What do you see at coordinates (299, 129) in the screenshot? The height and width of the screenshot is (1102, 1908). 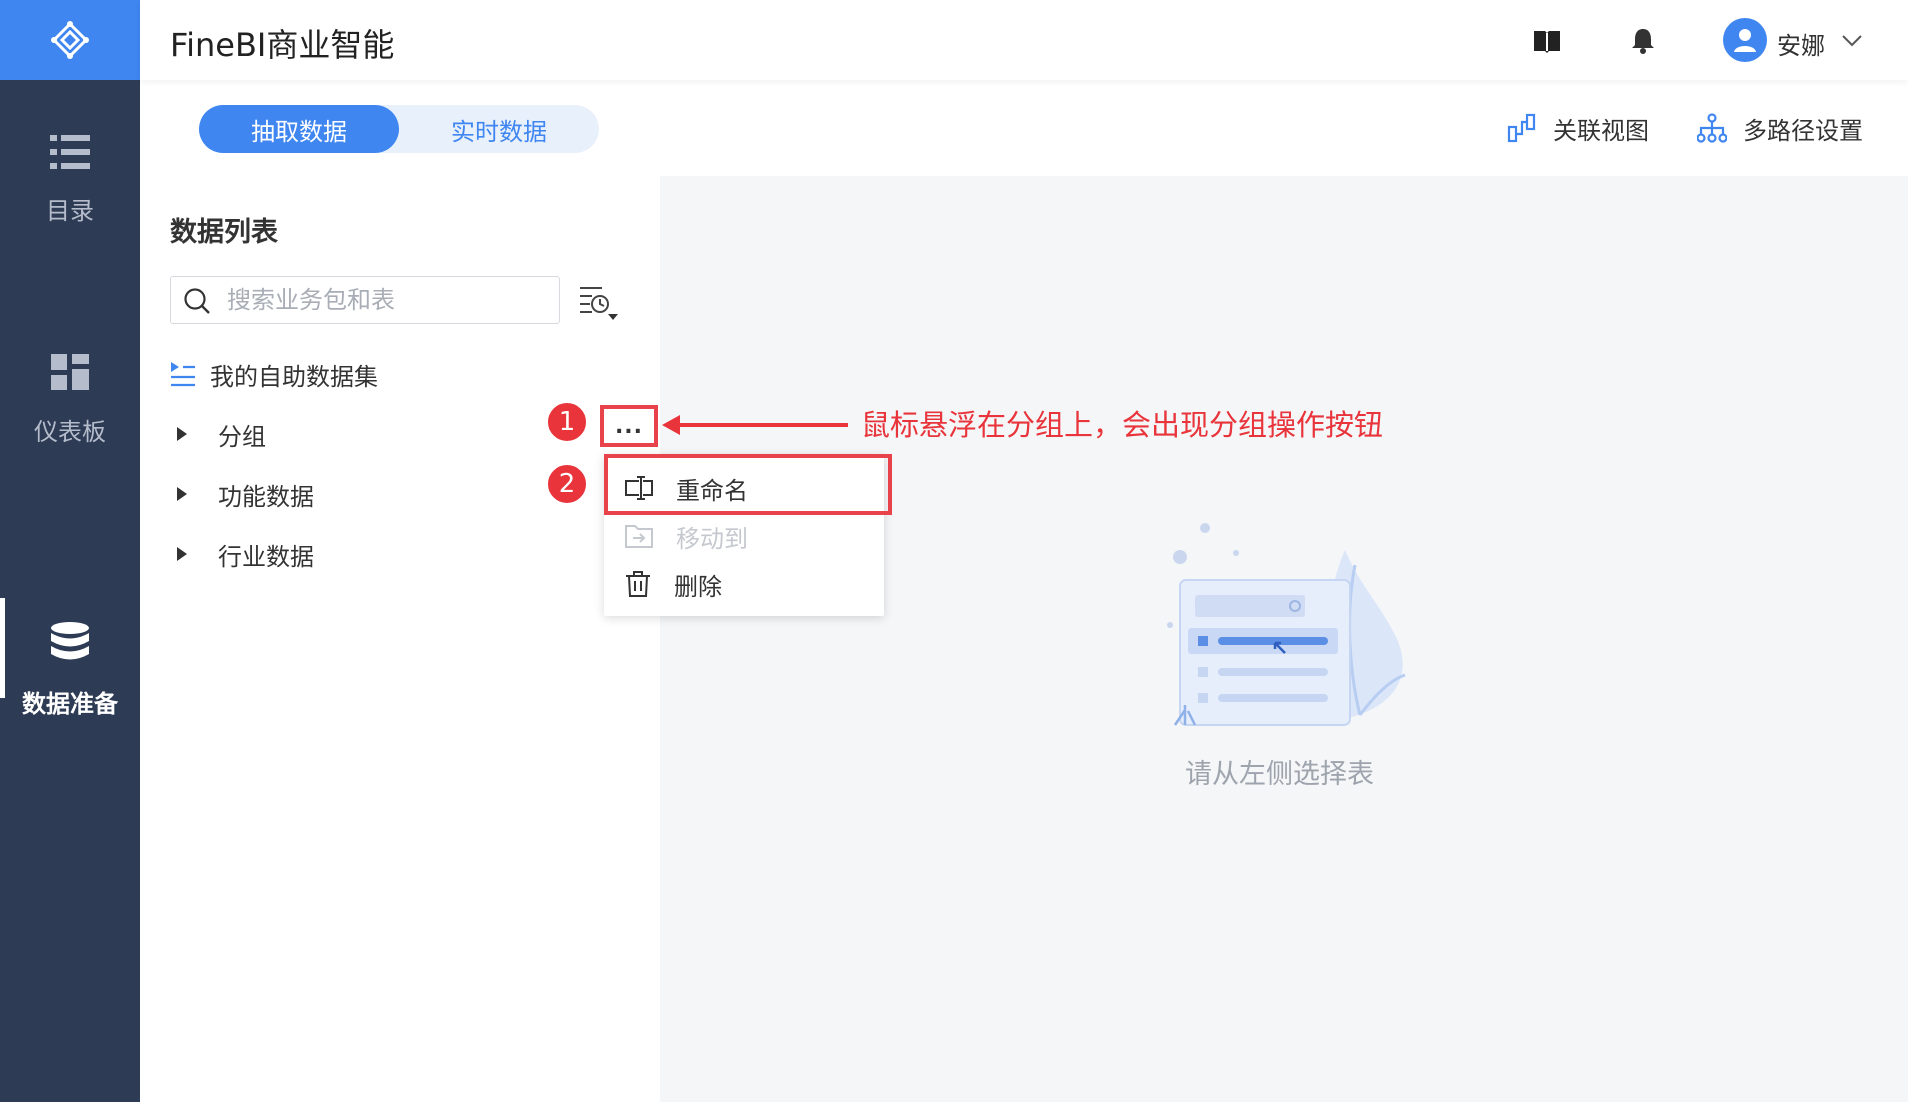 I see `tab-extract-data: 抽取数据` at bounding box center [299, 129].